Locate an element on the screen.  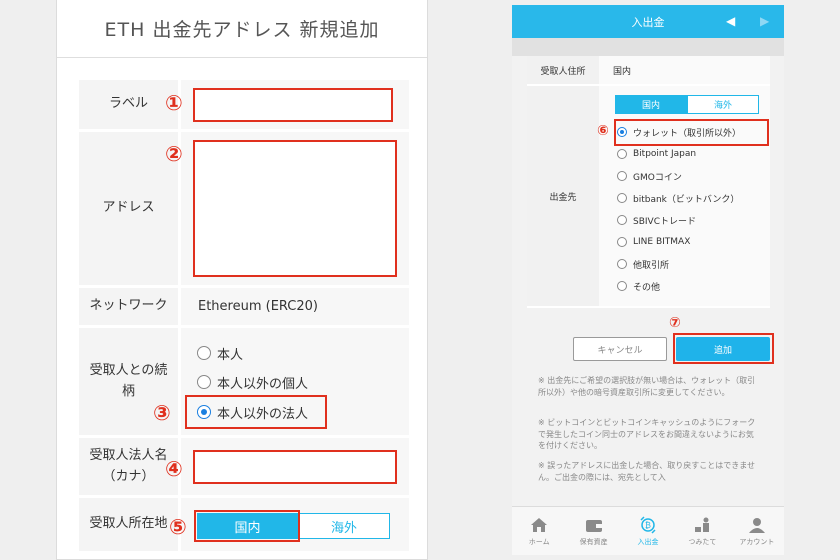
marker-7: ⑦ is located at coordinates (675, 323).